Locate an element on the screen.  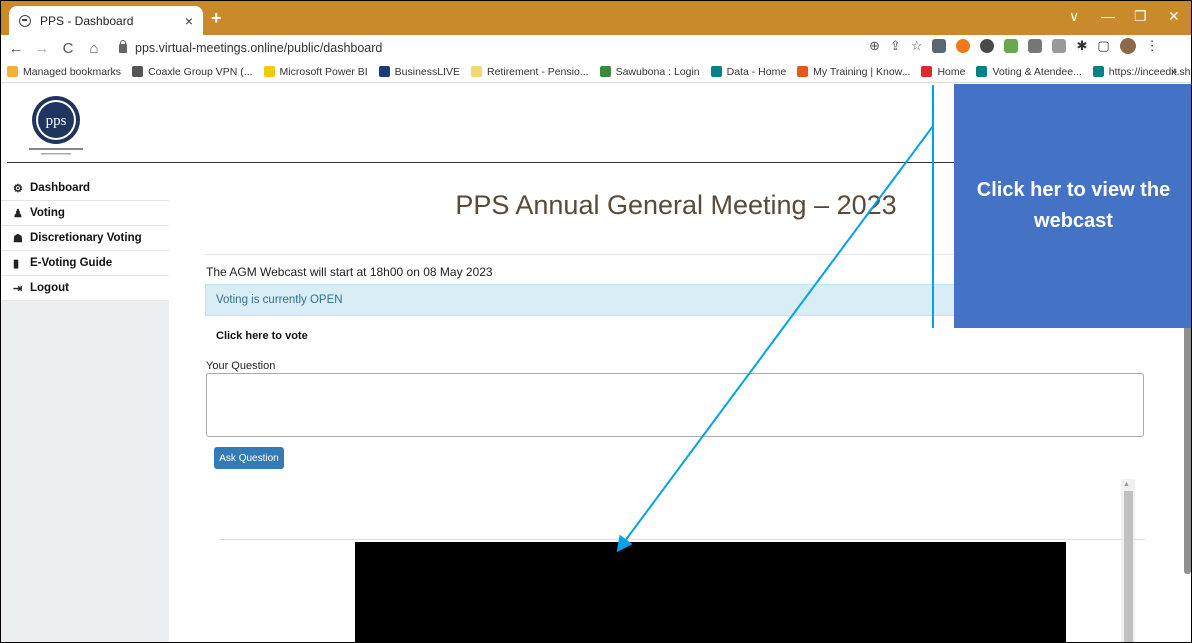
ask-question-button: Ask Question is located at coordinates (249, 458).